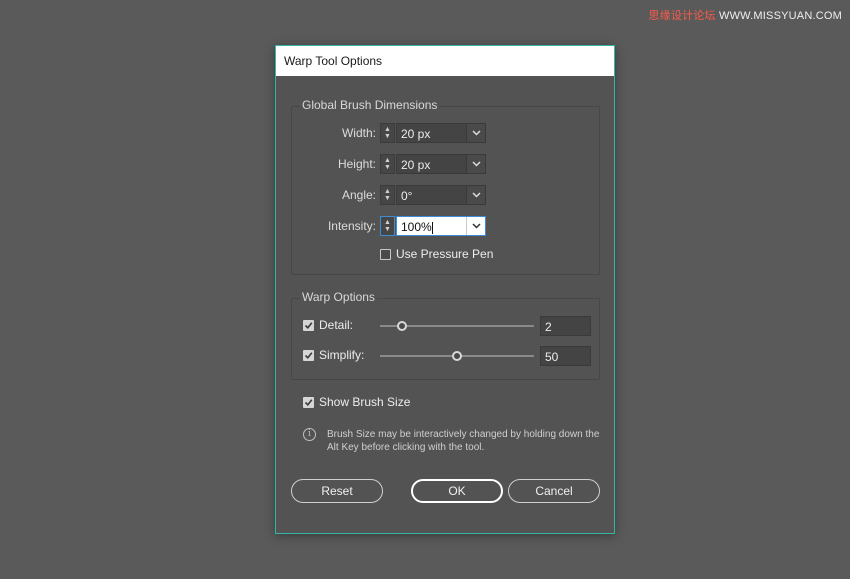  Describe the element at coordinates (401, 326) in the screenshot. I see `detail-slider-thumb` at that location.